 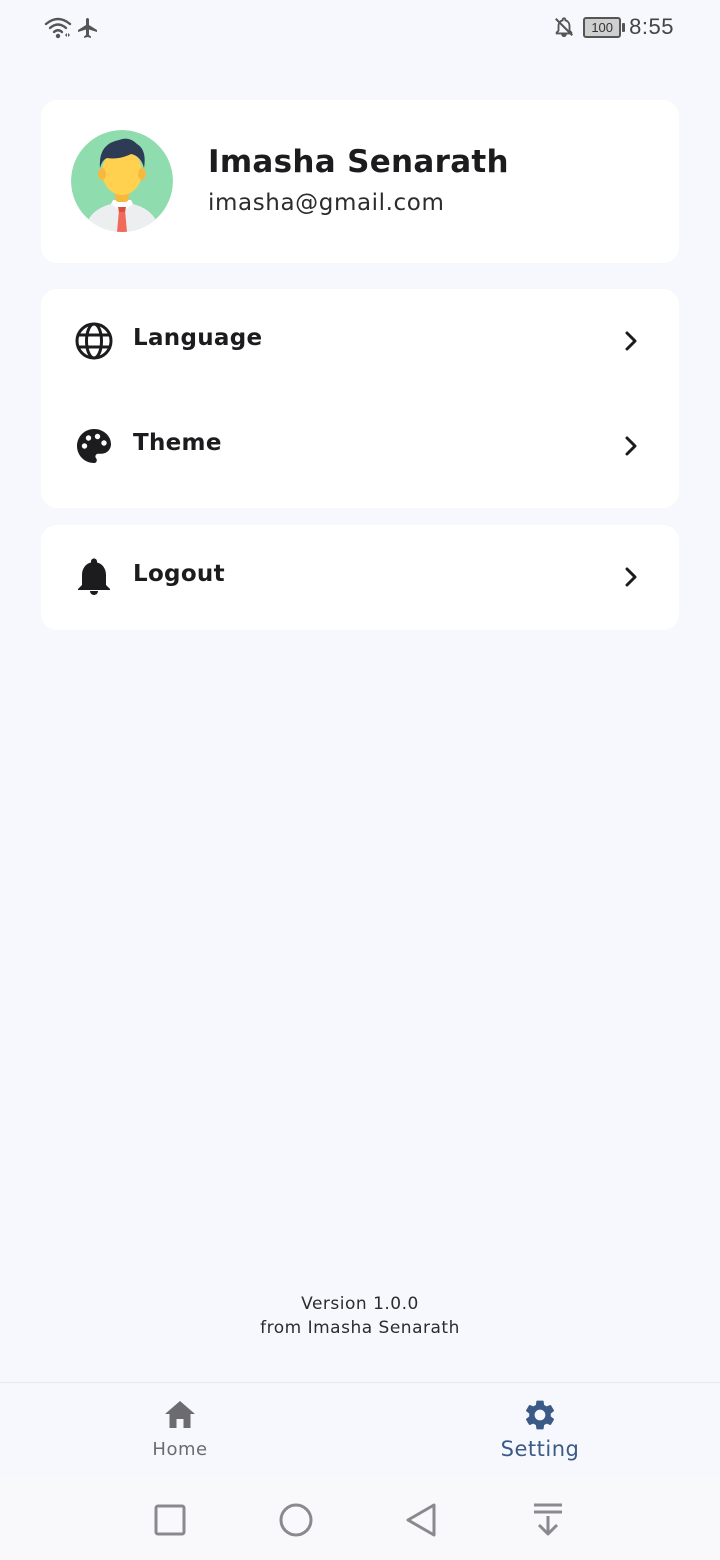 I want to click on nav-item-home: Home, so click(x=180, y=1428).